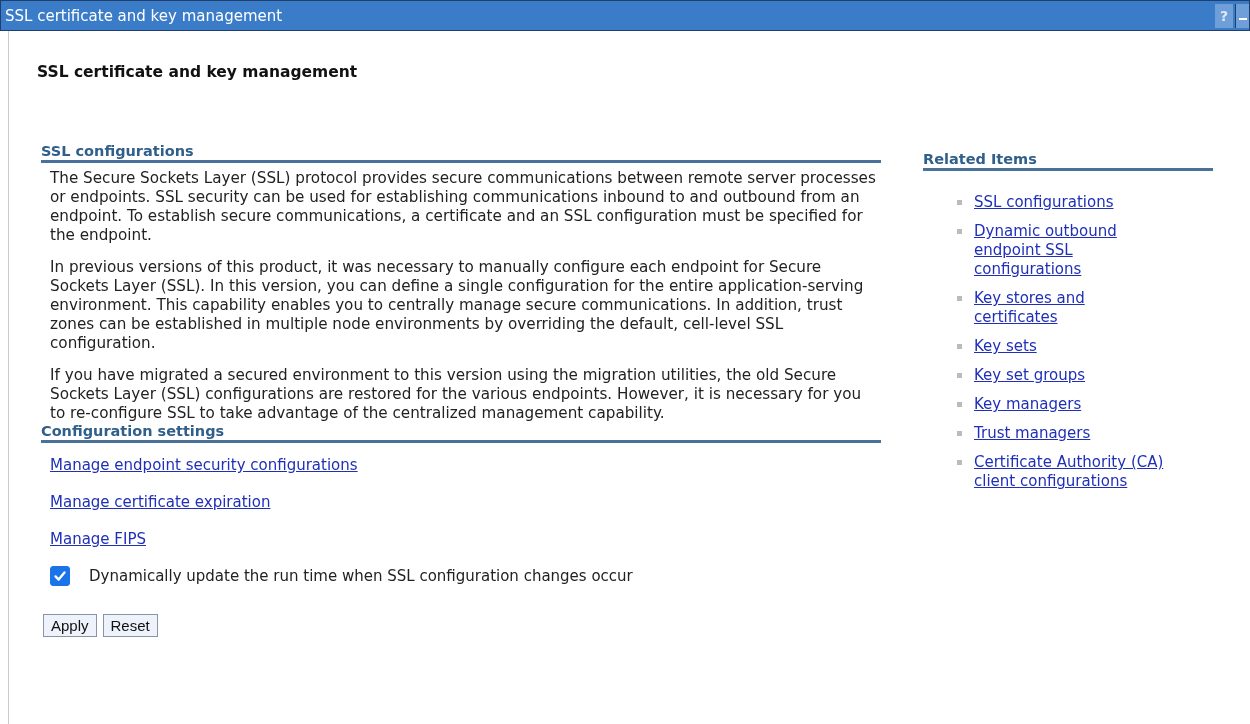 Image resolution: width=1250 pixels, height=724 pixels. I want to click on section-heading: Related Items, so click(1068, 161).